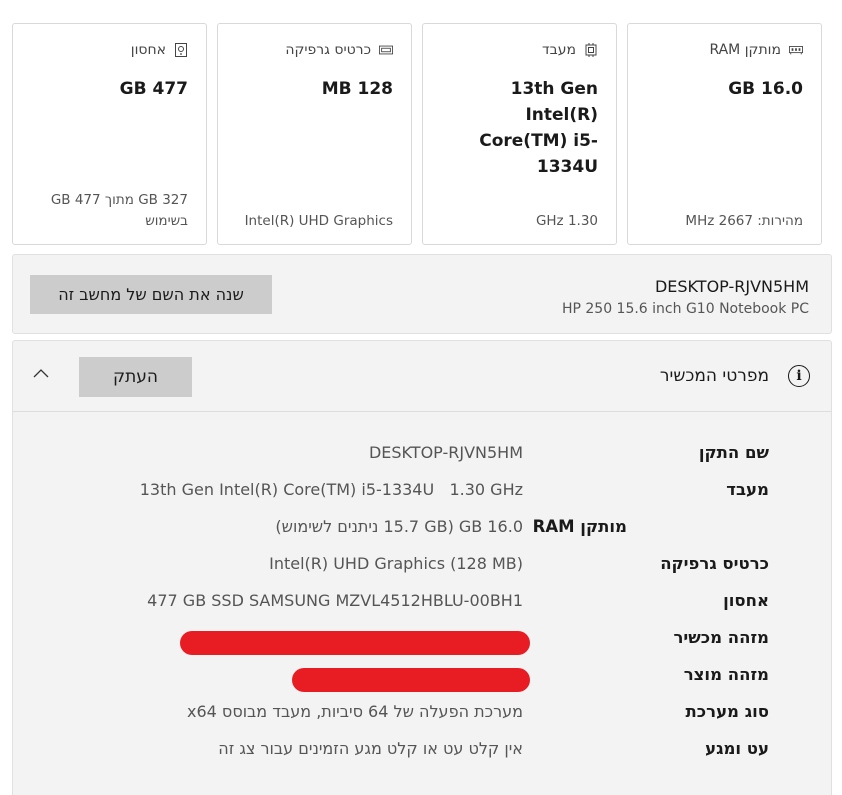 The image size is (842, 795). Describe the element at coordinates (148, 50) in the screenshot. I see `card-title: אחסון` at that location.